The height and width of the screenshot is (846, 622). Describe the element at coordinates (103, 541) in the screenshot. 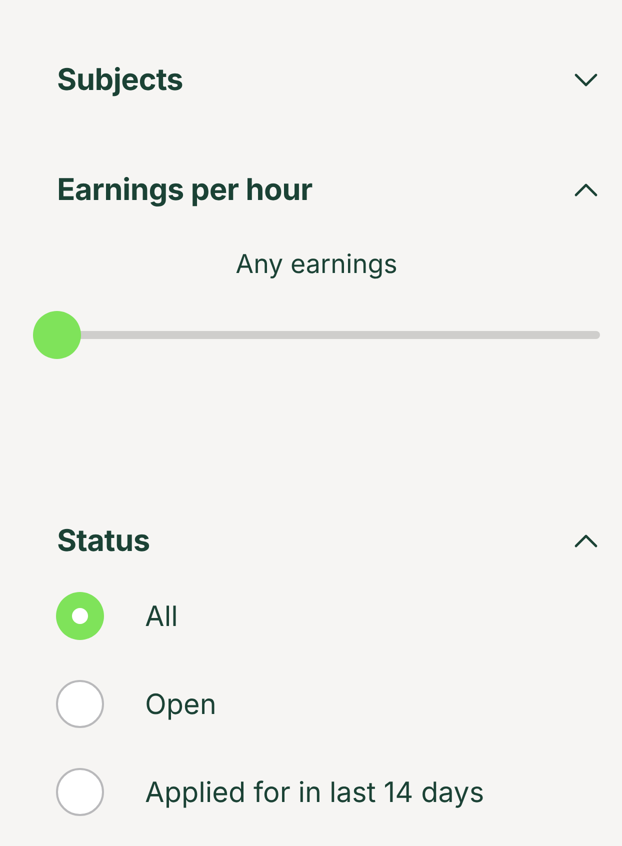

I see `section-heading: Status` at that location.